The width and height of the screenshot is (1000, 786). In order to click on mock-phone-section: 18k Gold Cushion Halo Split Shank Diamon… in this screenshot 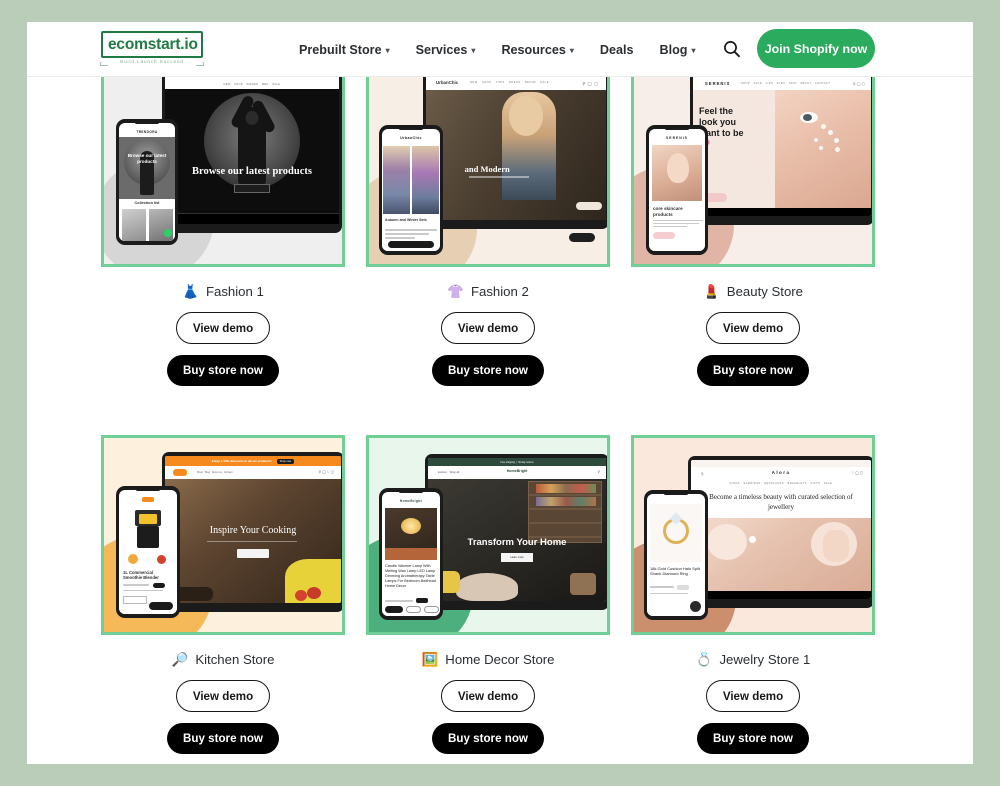, I will do `click(675, 571)`.